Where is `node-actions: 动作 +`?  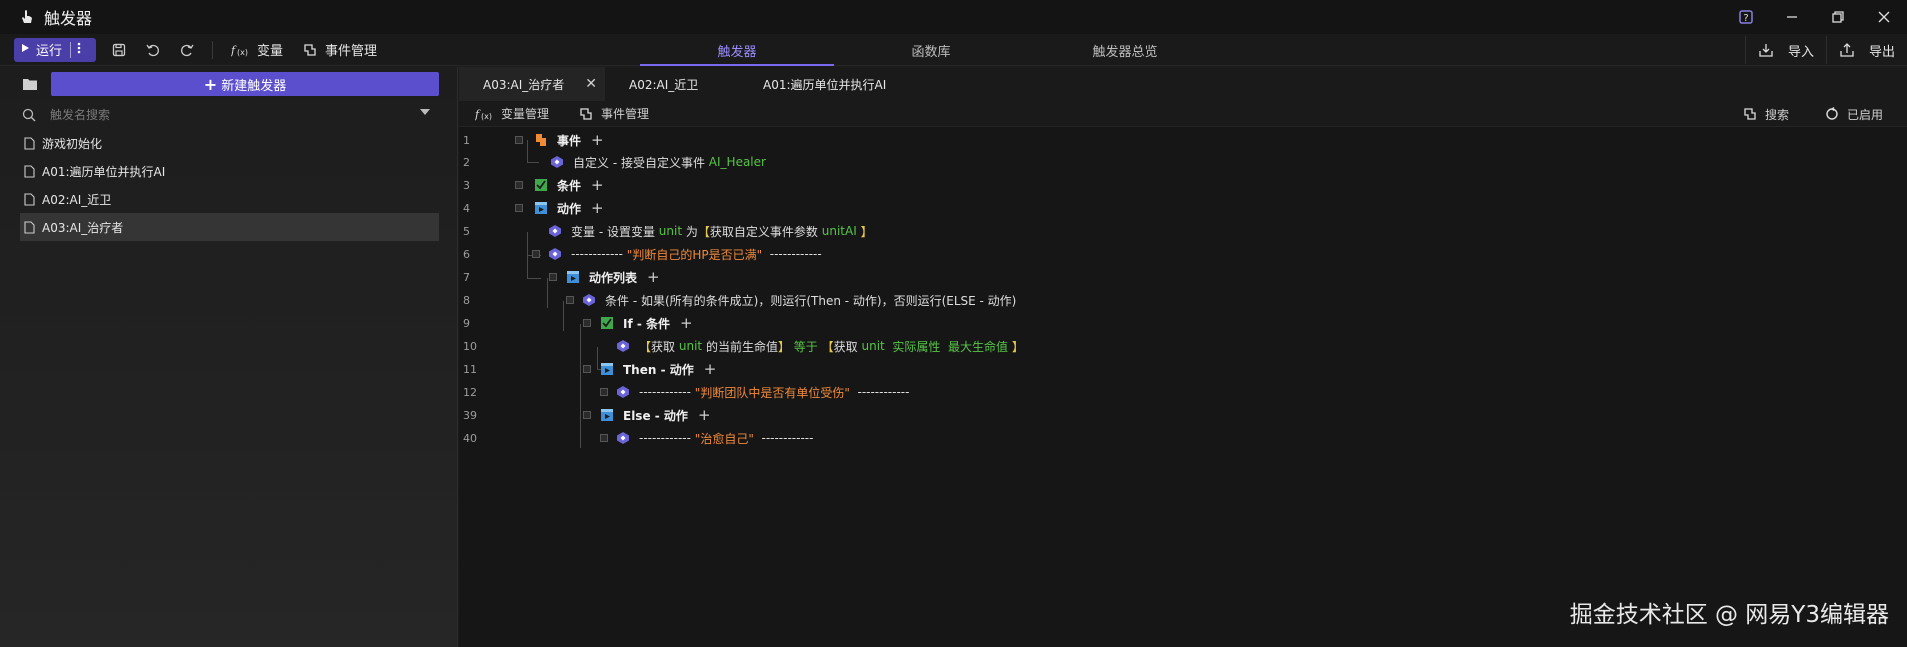
node-actions: 动作 + is located at coordinates (568, 208).